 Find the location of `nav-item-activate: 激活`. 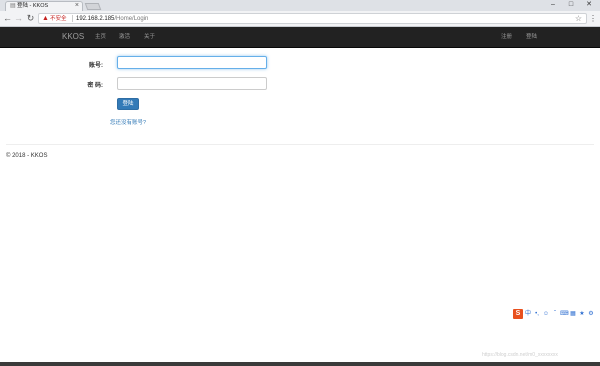

nav-item-activate: 激活 is located at coordinates (124, 37).